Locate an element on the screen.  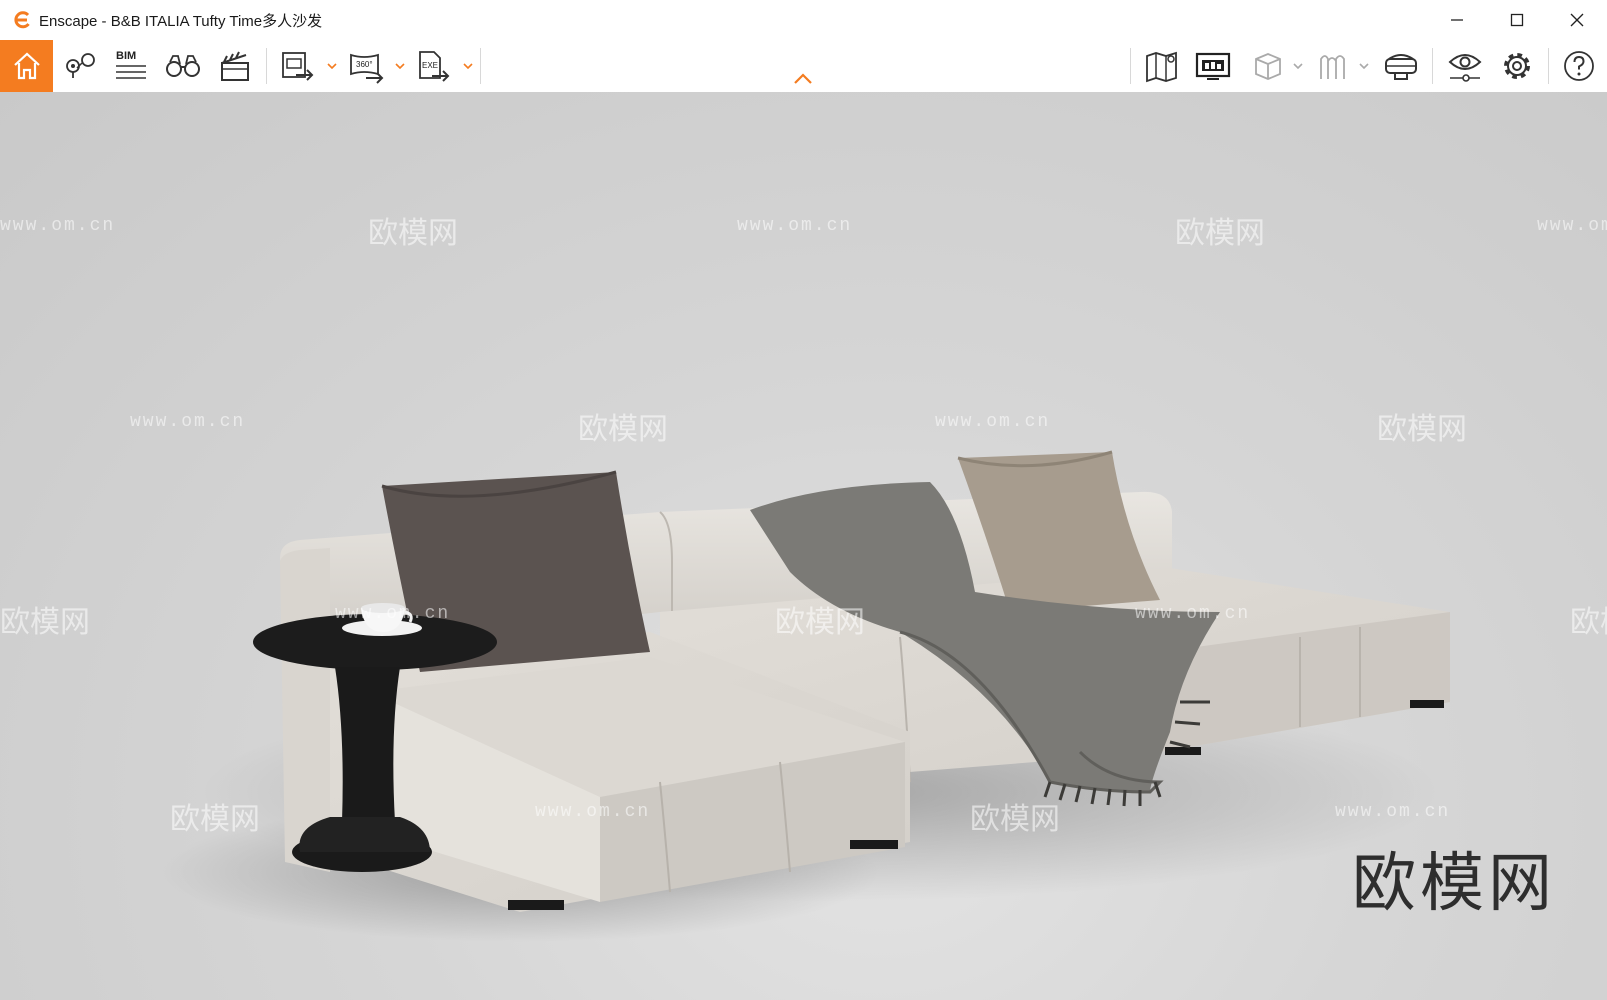
monitor-icon is located at coordinates (1213, 66).